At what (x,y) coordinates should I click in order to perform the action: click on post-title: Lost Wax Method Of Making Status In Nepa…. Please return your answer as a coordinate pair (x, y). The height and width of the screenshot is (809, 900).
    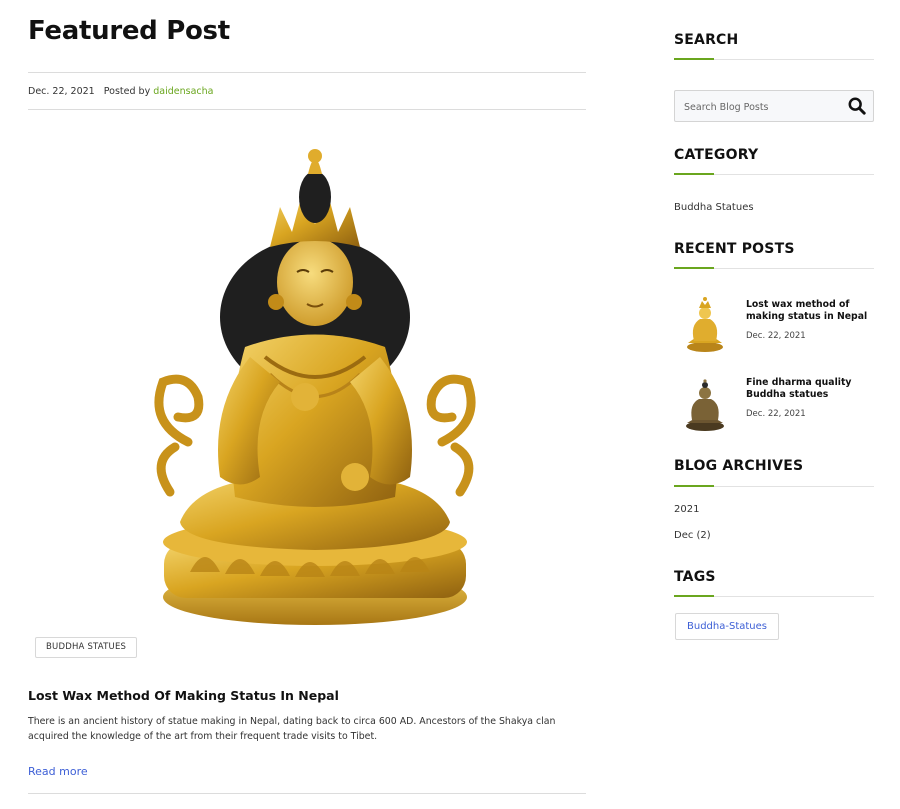
    Looking at the image, I should click on (183, 695).